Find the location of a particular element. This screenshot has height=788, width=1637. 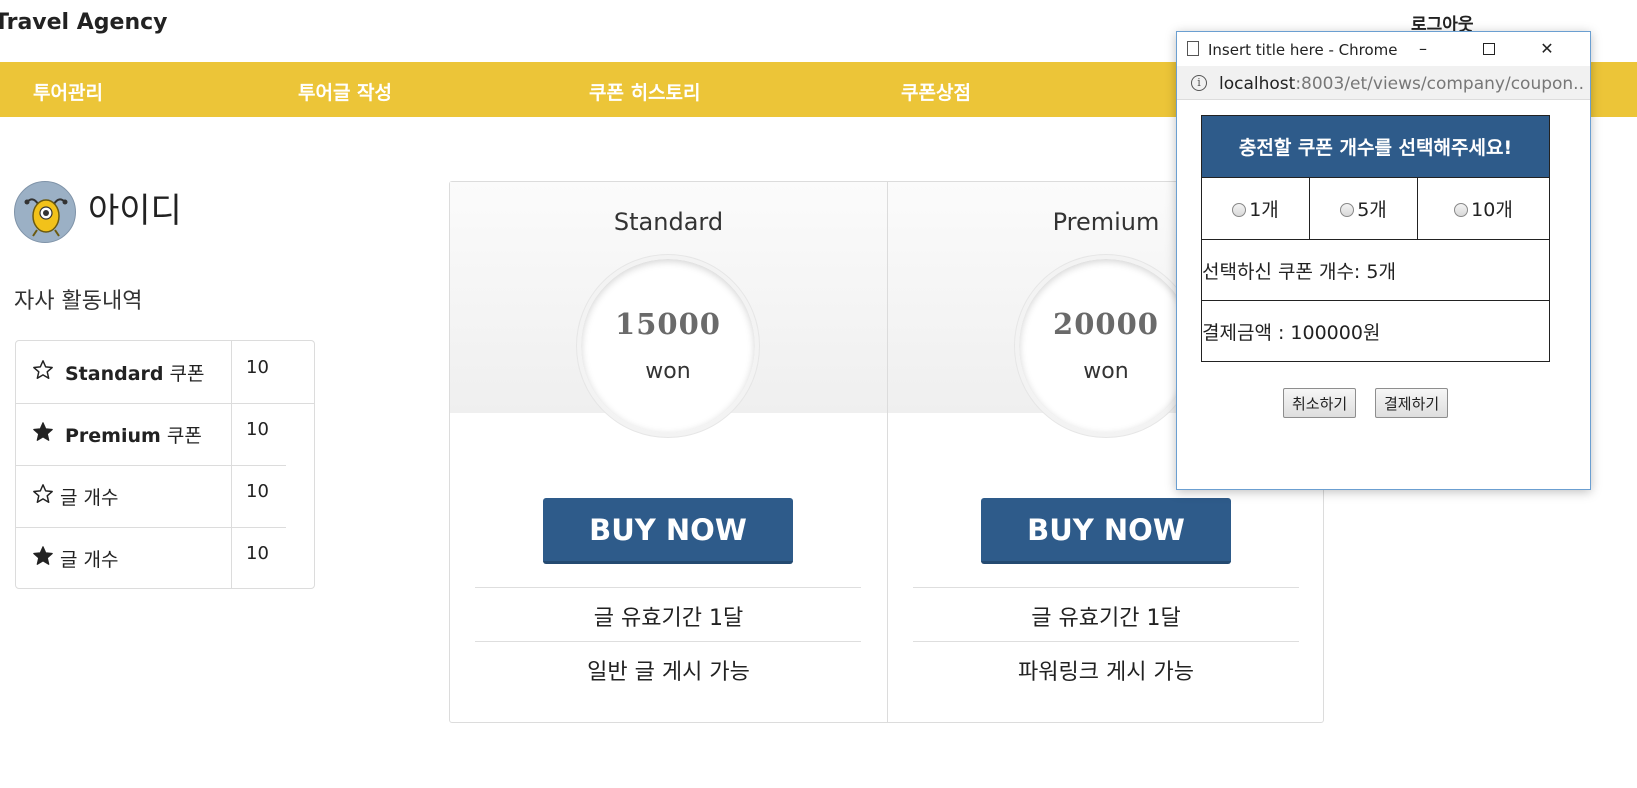

avatar is located at coordinates (45, 212).